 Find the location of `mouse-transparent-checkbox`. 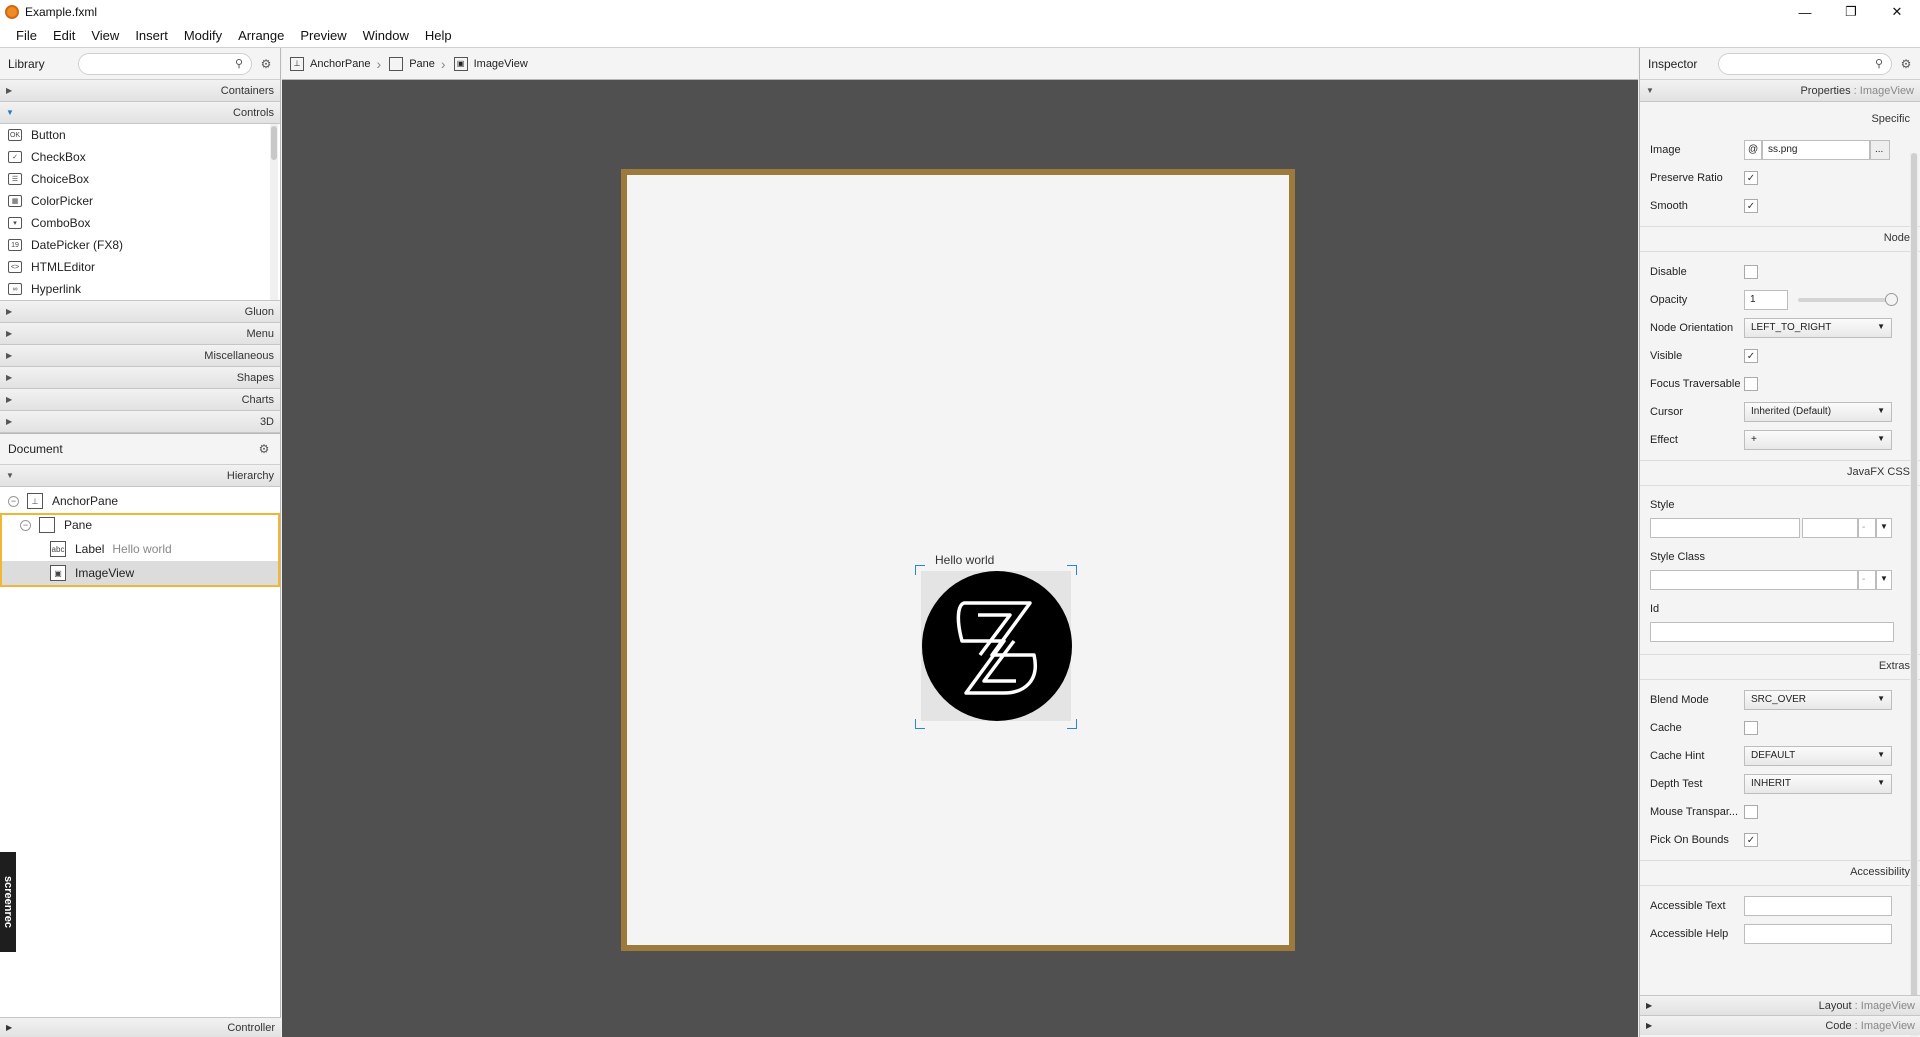

mouse-transparent-checkbox is located at coordinates (1751, 812).